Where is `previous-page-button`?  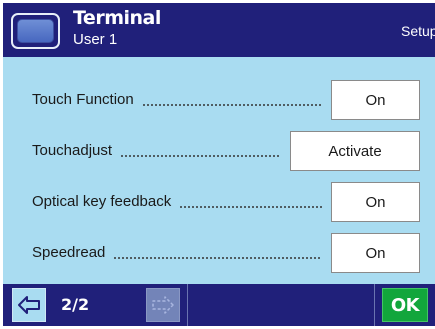 previous-page-button is located at coordinates (29, 305).